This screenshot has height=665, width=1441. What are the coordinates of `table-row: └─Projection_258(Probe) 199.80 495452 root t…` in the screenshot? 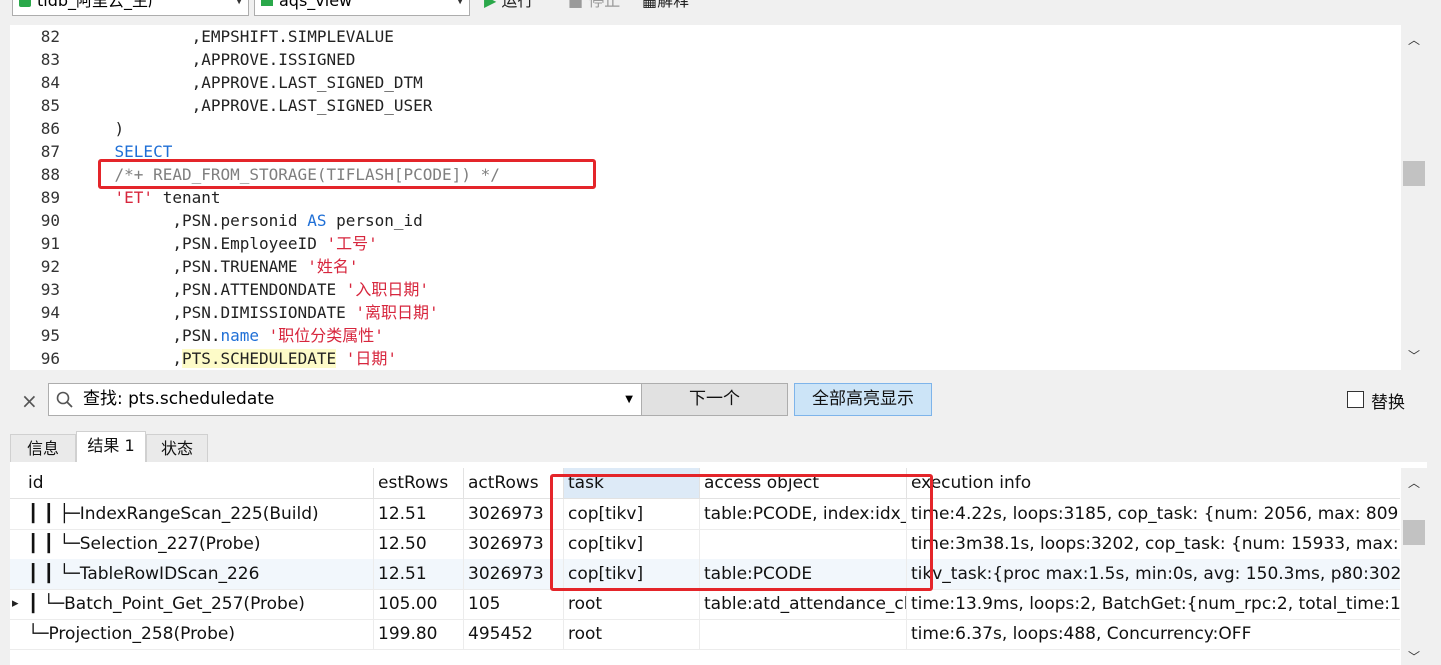 It's located at (705, 634).